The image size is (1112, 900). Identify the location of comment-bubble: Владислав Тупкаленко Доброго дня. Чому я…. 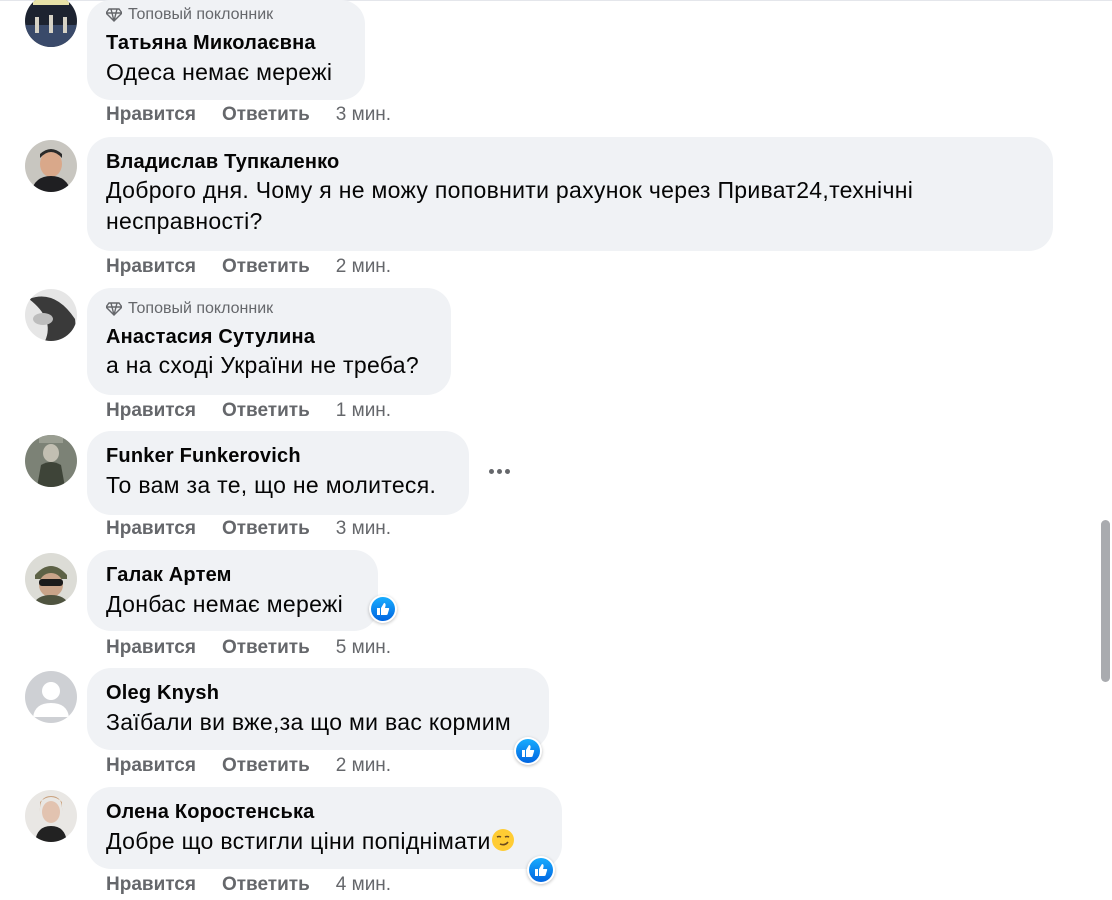
(570, 194).